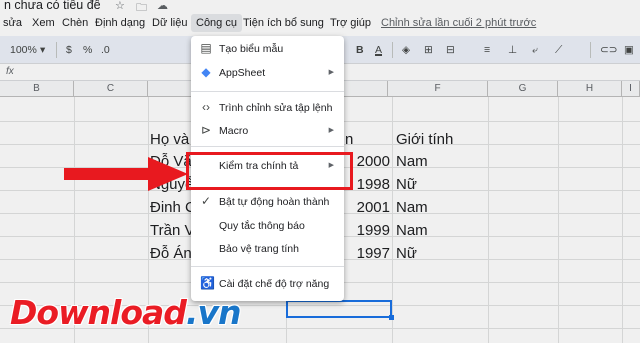  I want to click on align-left-icon: ≡, so click(487, 50).